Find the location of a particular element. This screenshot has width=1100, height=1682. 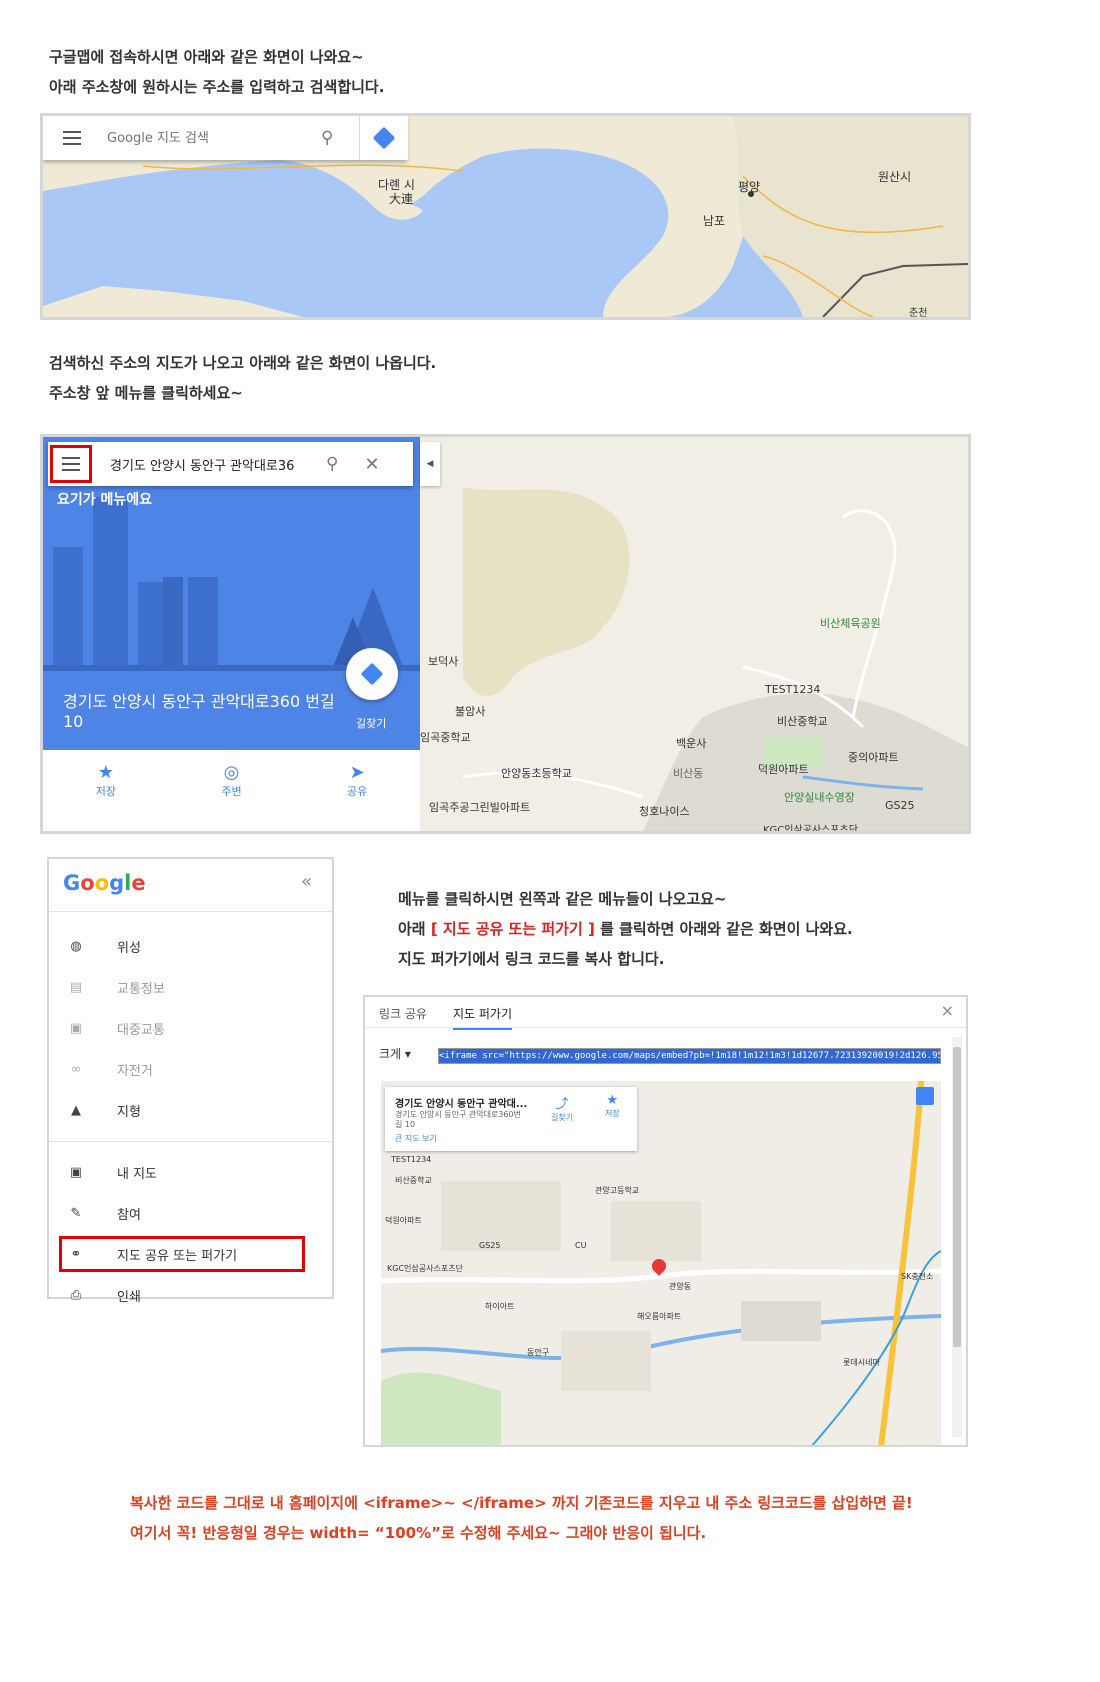

account-icon is located at coordinates (925, 1096).